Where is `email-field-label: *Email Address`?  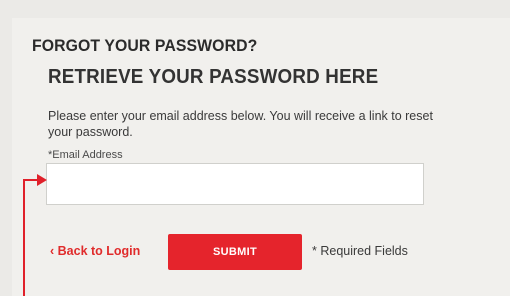 email-field-label: *Email Address is located at coordinates (85, 155).